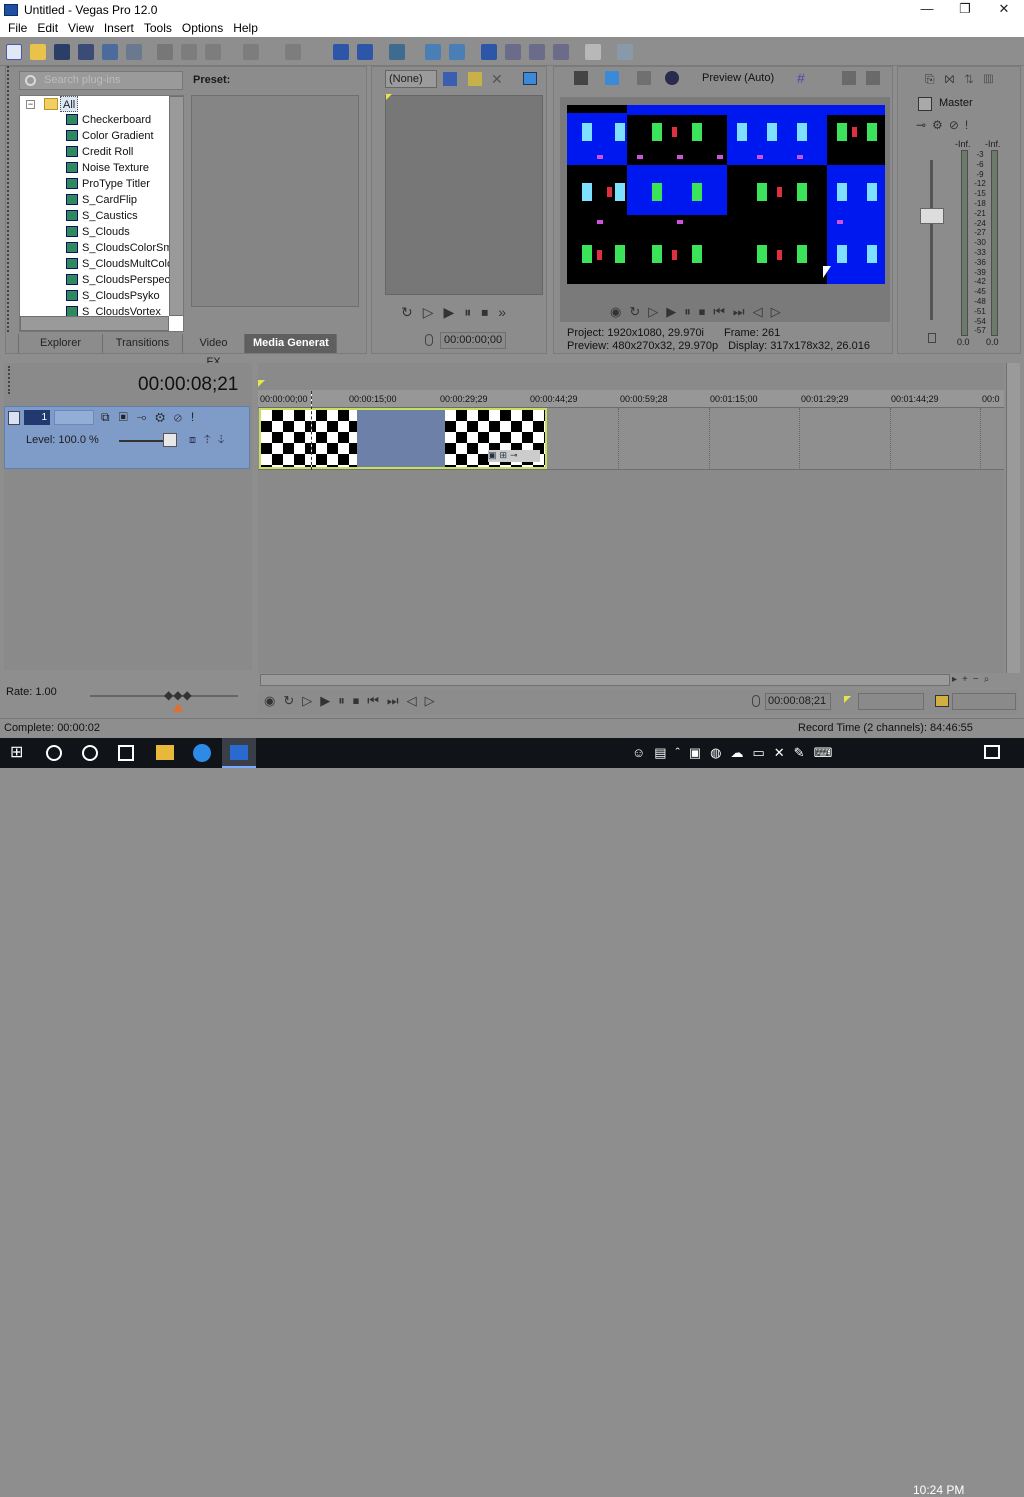  What do you see at coordinates (464, 195) in the screenshot?
I see `trimmer-display` at bounding box center [464, 195].